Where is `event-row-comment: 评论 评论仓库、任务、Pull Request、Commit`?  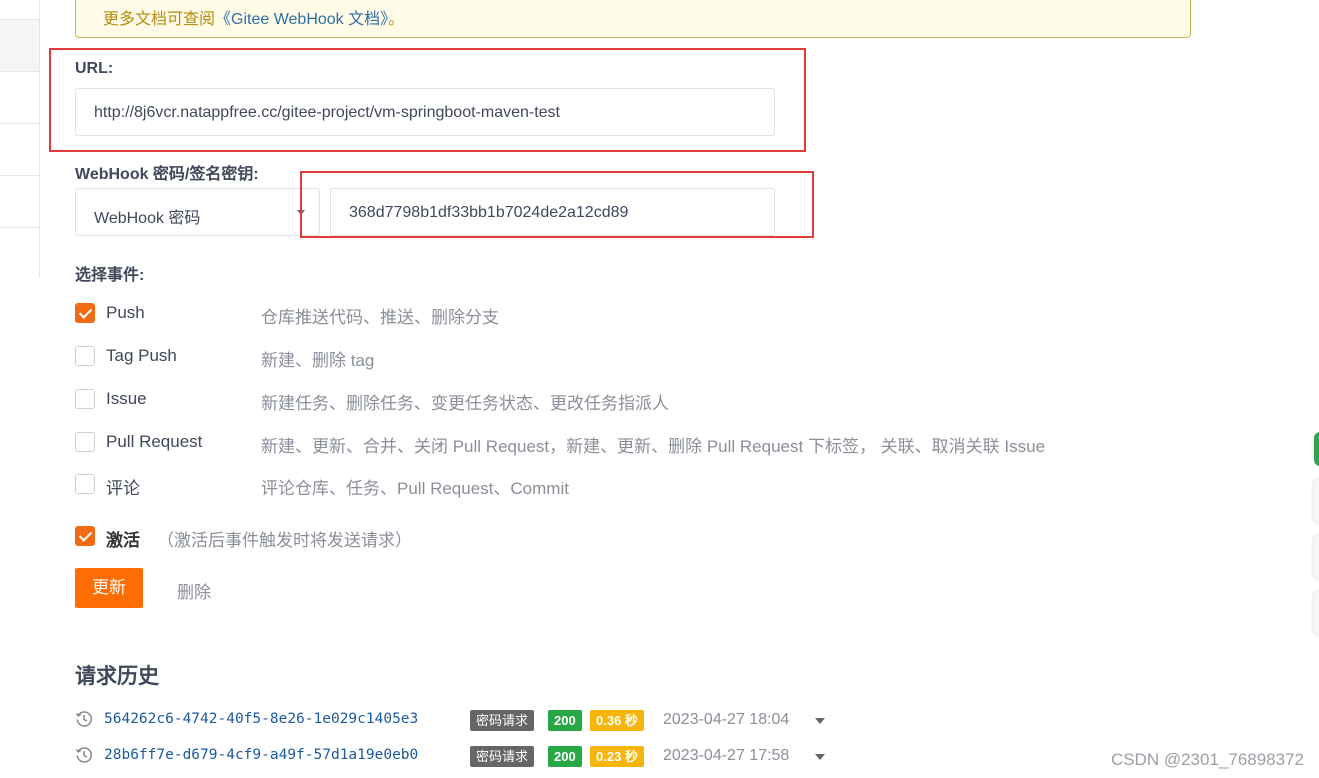 event-row-comment: 评论 评论仓库、任务、Pull Request、Commit is located at coordinates (575, 485).